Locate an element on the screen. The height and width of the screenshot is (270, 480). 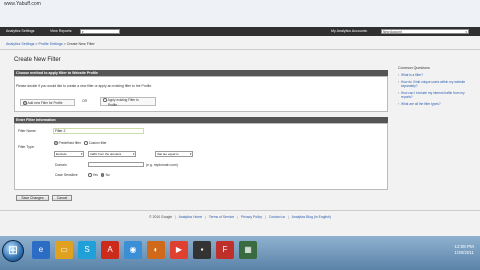
case-sensitive-options: Yes No is located at coordinates (99, 174).